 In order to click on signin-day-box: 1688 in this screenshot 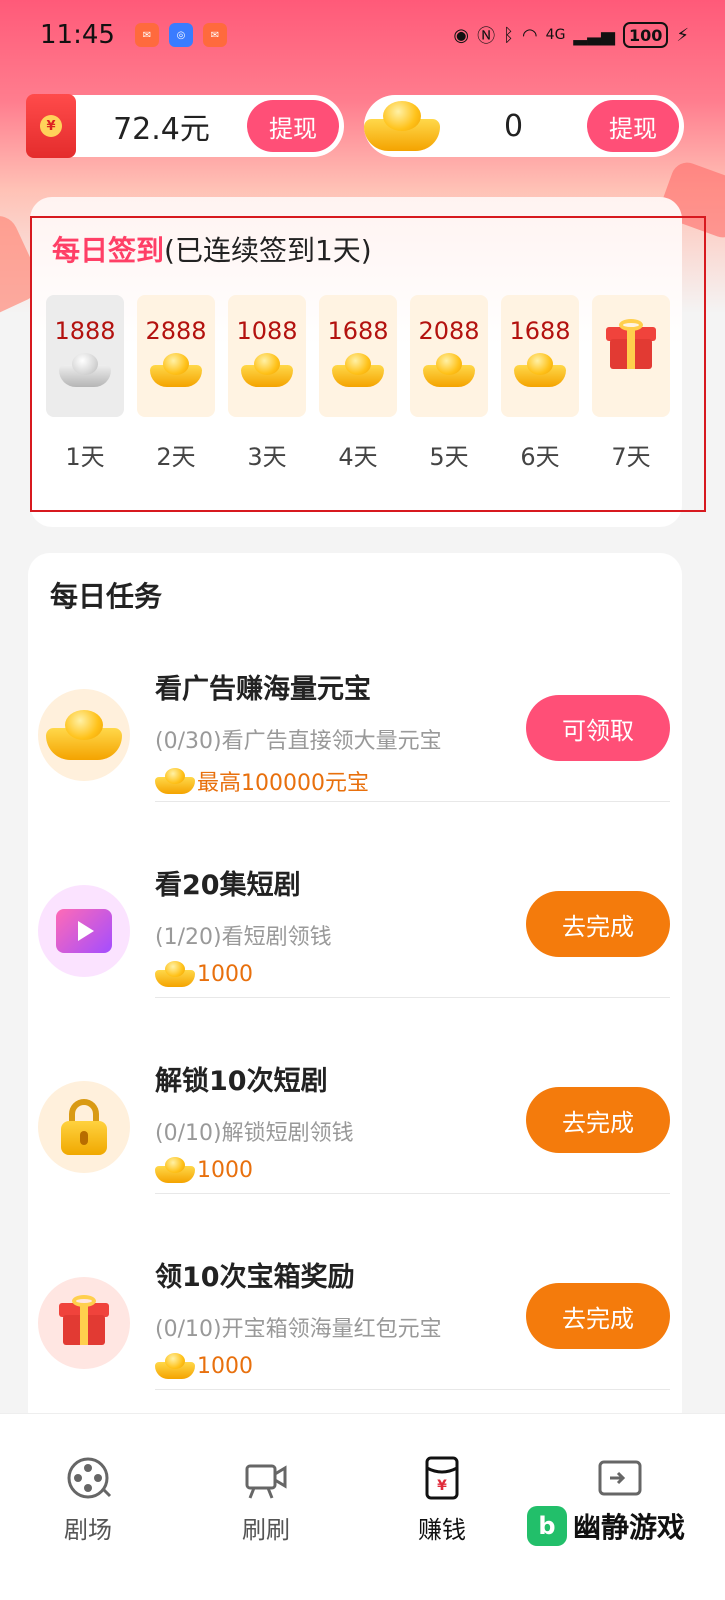, I will do `click(358, 356)`.